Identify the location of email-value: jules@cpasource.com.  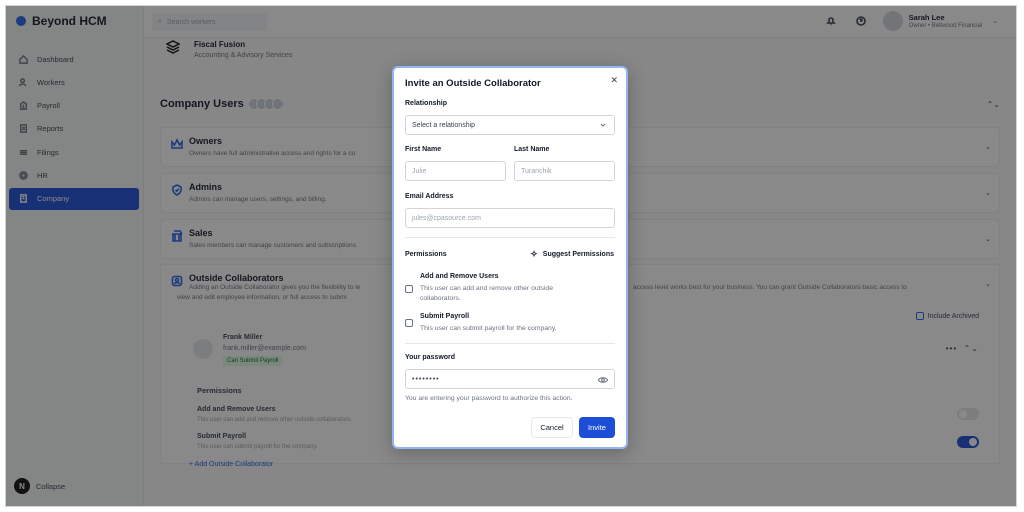
(446, 218).